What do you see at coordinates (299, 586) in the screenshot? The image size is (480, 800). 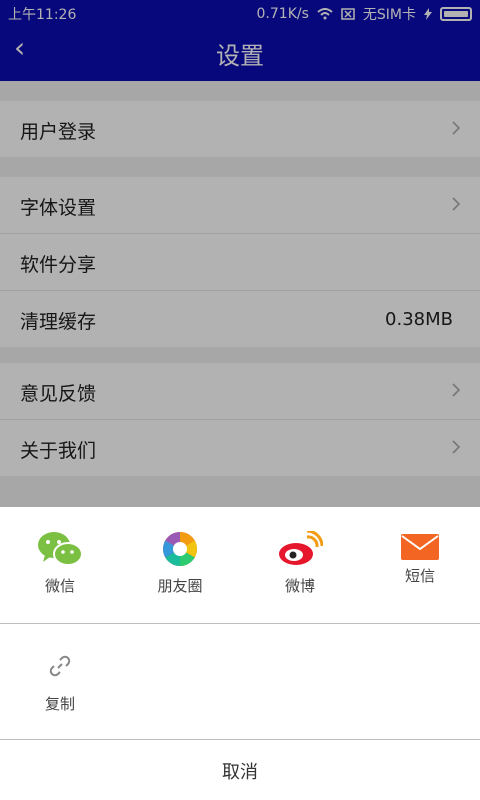 I see `share-label: 微博` at bounding box center [299, 586].